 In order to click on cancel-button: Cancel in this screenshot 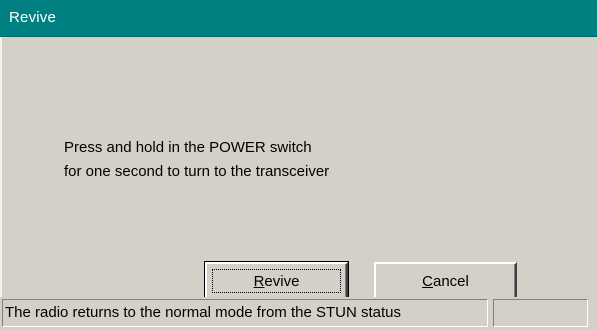, I will do `click(445, 281)`.